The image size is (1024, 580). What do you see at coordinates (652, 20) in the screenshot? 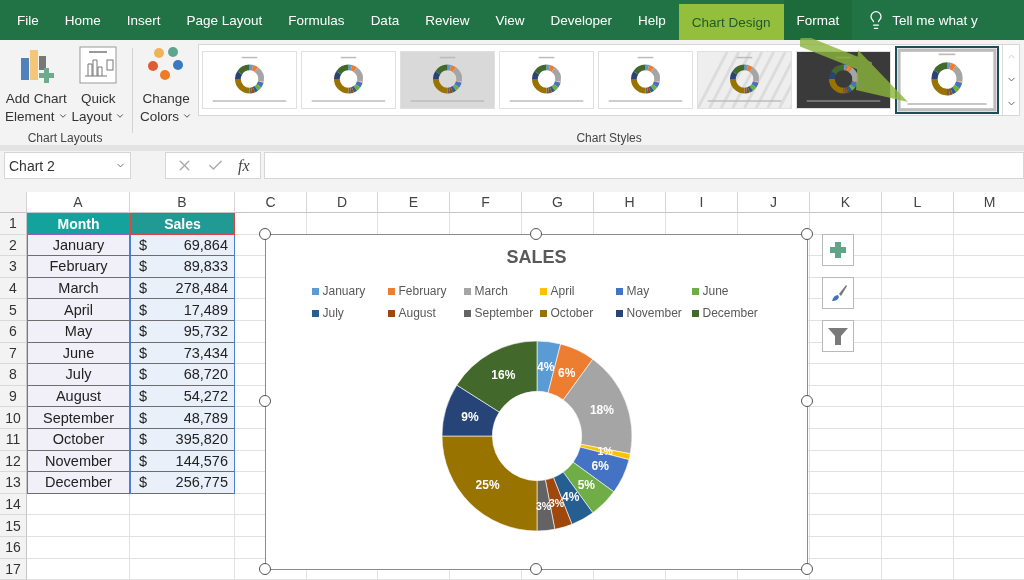
I see `ribbon-tab: Help` at bounding box center [652, 20].